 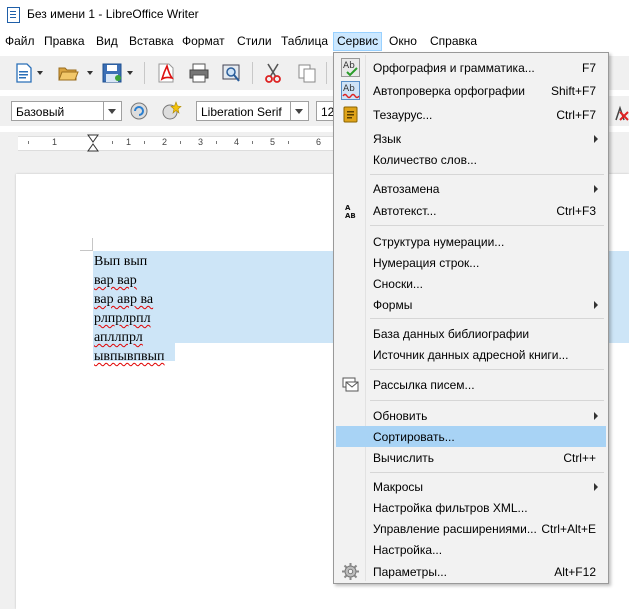 What do you see at coordinates (304, 41) in the screenshot?
I see `menu-table: Таблица` at bounding box center [304, 41].